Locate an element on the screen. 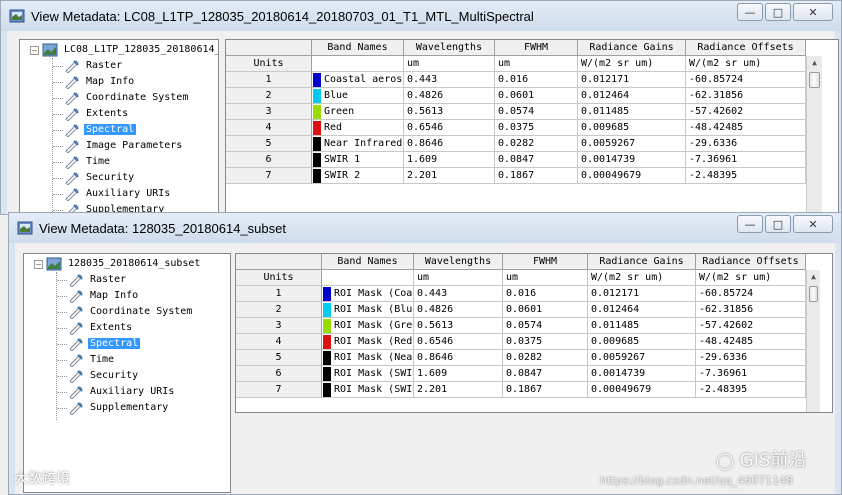  tree-item-spectral: Spectral is located at coordinates (100, 130).